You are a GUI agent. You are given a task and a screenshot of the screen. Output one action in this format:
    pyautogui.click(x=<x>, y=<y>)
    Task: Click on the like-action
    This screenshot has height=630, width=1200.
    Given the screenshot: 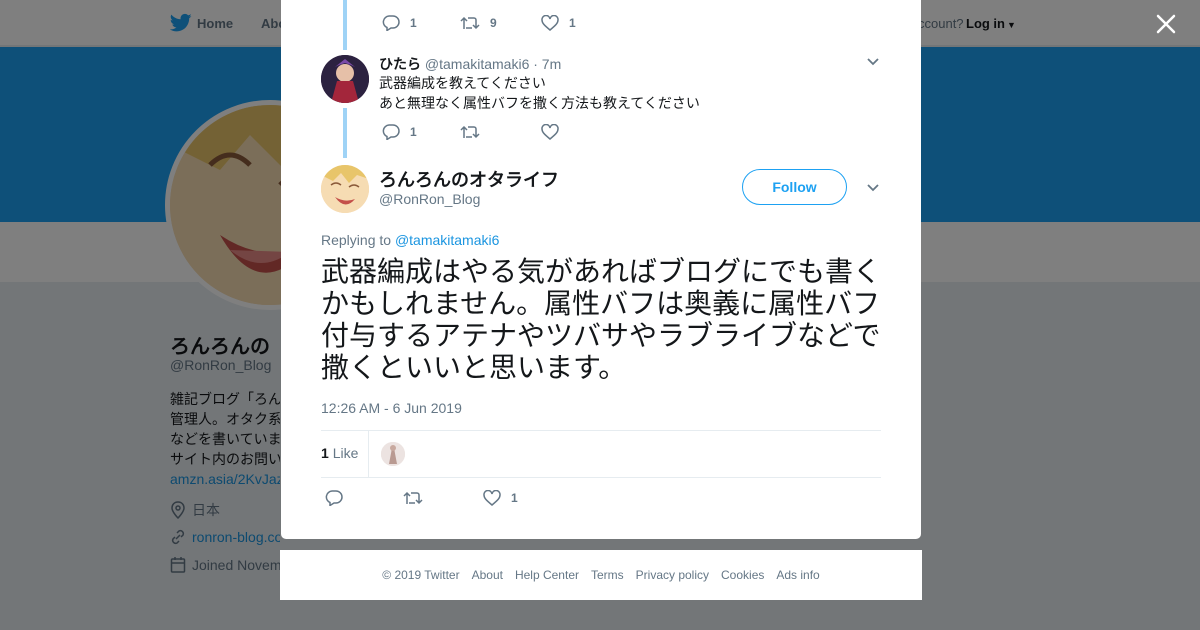 What is the action you would take?
    pyautogui.click(x=555, y=132)
    